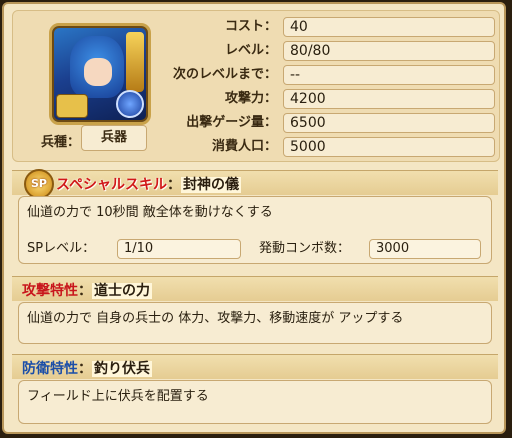  I want to click on defense-trait-box: フィールド上に伏兵を配置する, so click(255, 402).